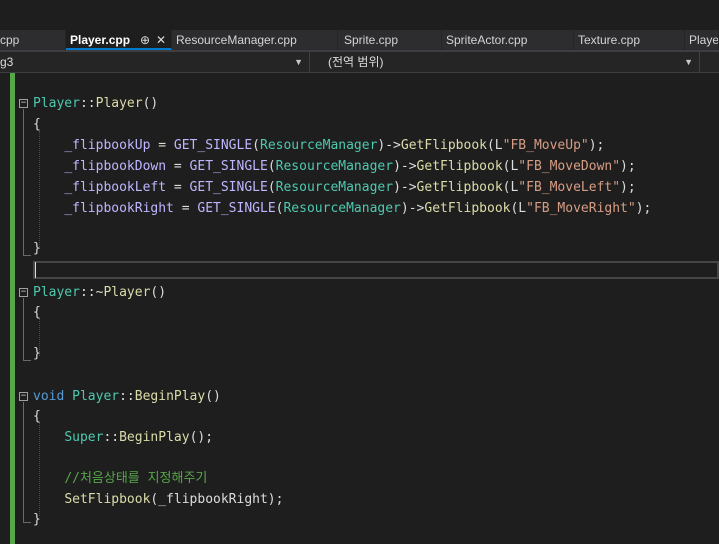 The height and width of the screenshot is (544, 719). Describe the element at coordinates (84, 437) in the screenshot. I see `class-name: Super` at that location.